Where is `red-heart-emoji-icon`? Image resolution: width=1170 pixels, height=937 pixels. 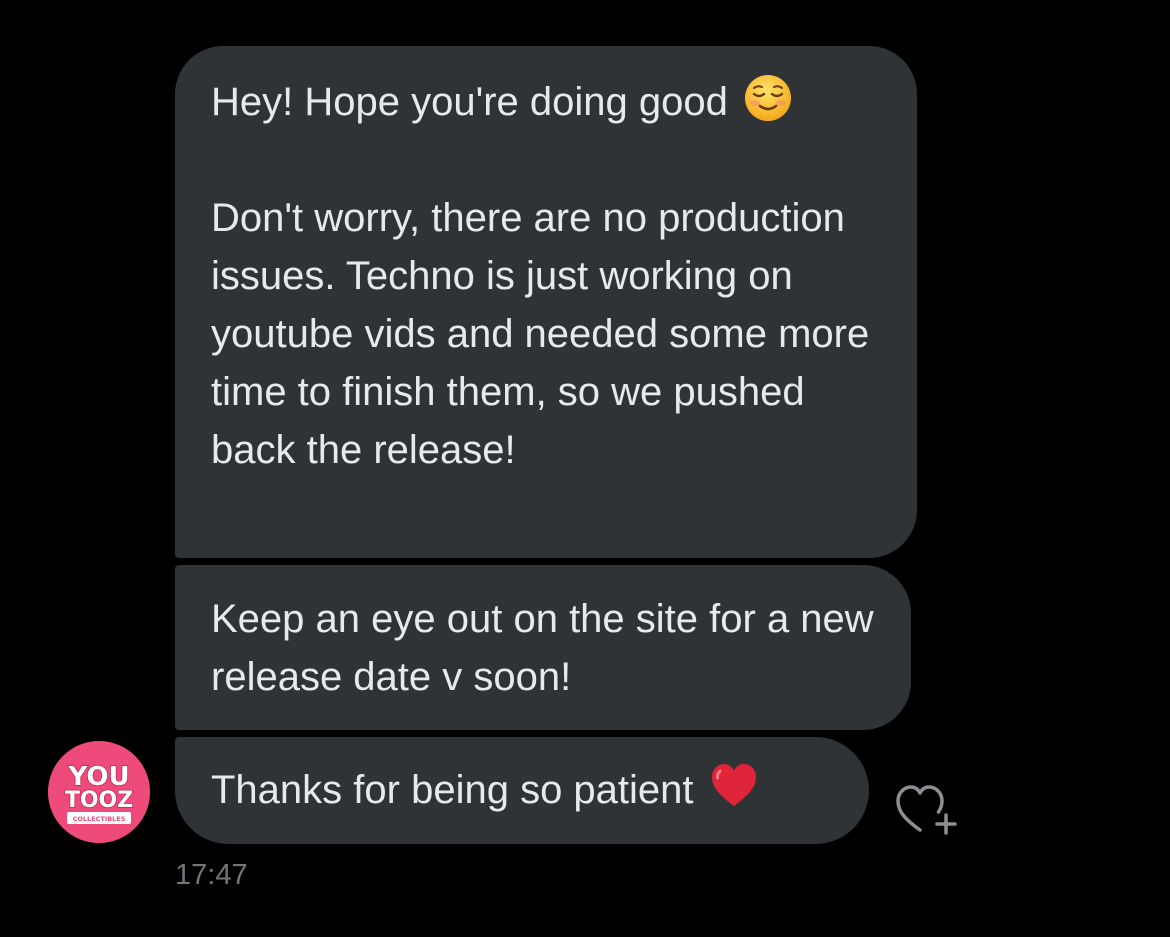
red-heart-emoji-icon is located at coordinates (733, 785).